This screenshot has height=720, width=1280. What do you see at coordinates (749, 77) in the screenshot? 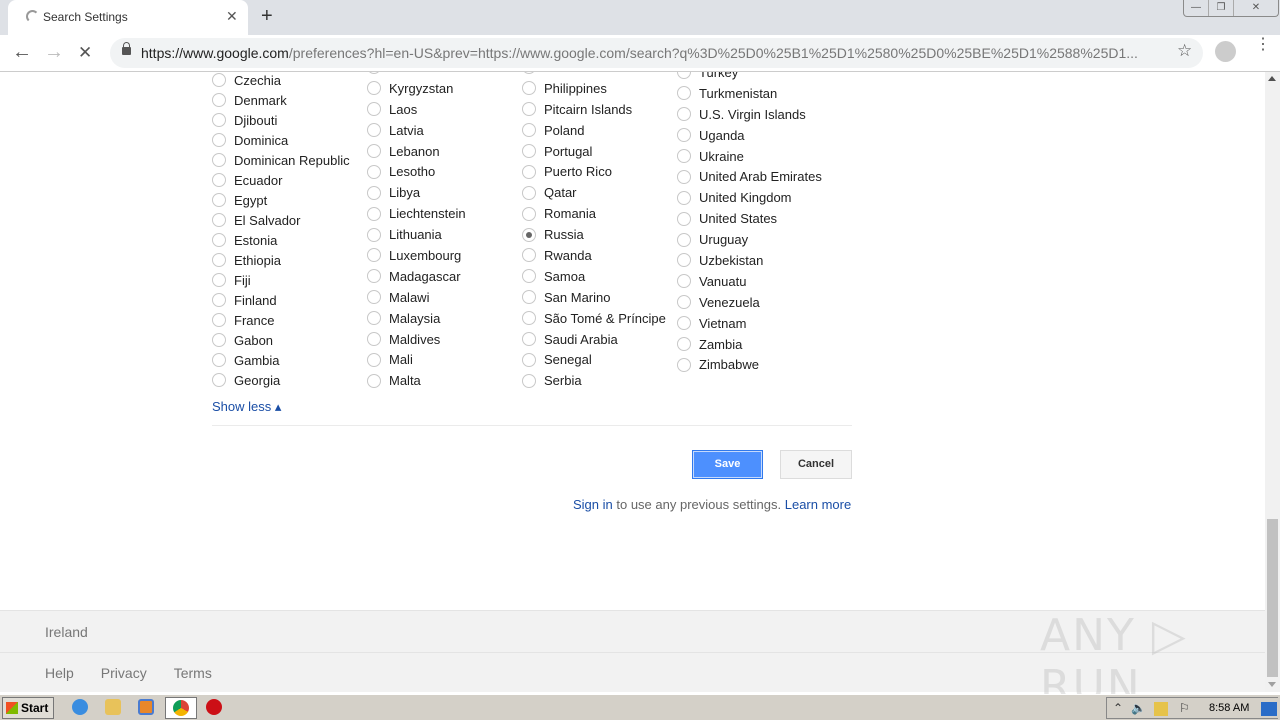
I see `region-option: Turkey` at bounding box center [749, 77].